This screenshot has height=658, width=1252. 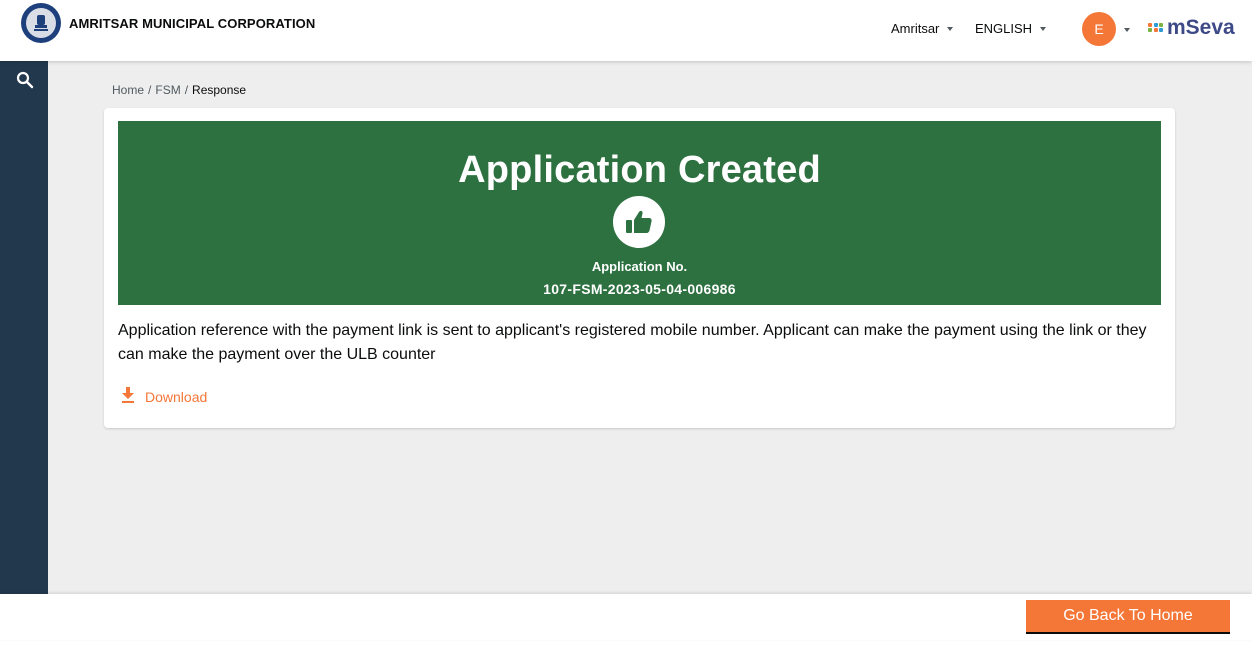 What do you see at coordinates (1004, 28) in the screenshot?
I see `language-label: ENGLISH` at bounding box center [1004, 28].